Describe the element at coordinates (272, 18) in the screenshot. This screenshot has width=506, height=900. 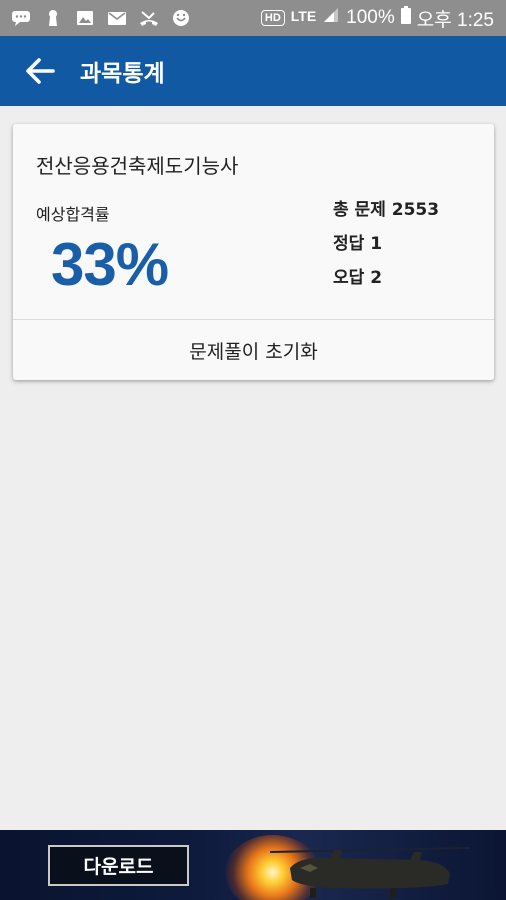
I see `hd-icon: HD` at that location.